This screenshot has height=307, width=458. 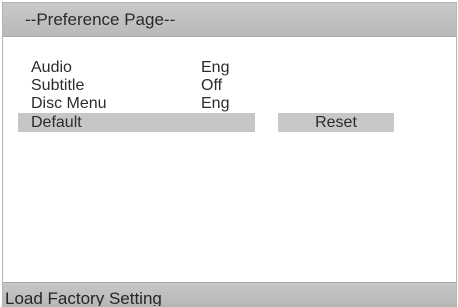 I want to click on menu-item-label: Default, so click(x=136, y=122).